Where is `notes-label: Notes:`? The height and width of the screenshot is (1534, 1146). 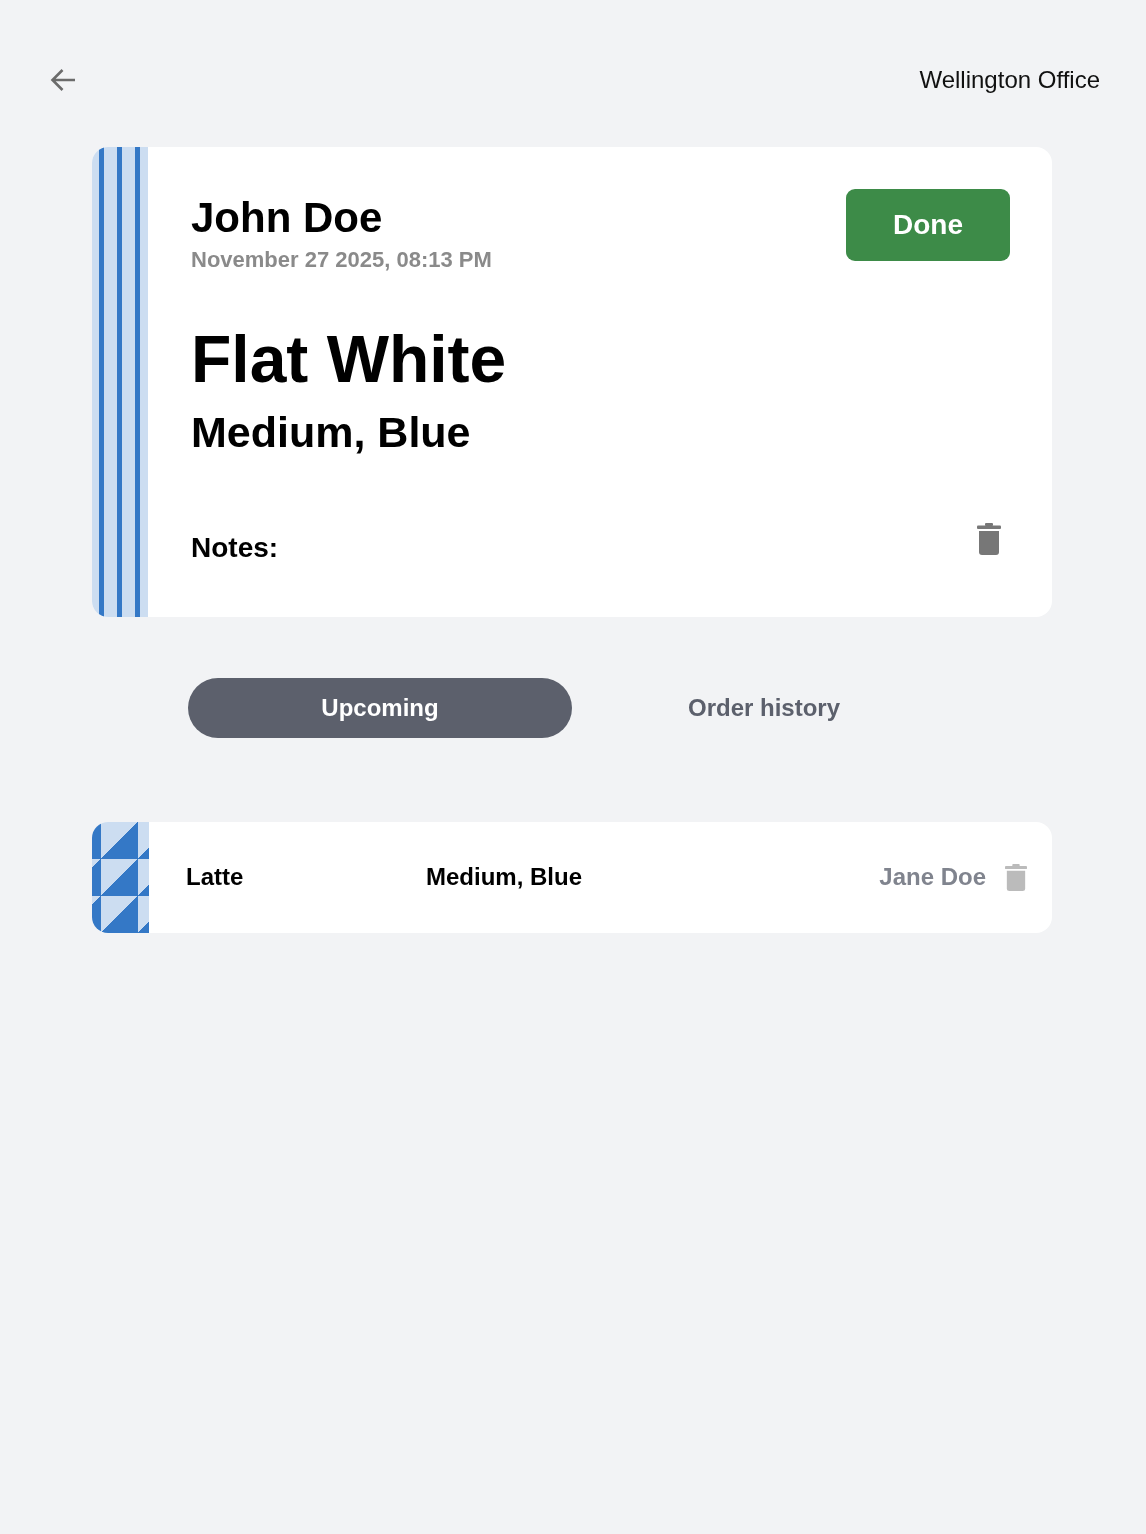
notes-label: Notes: is located at coordinates (235, 547).